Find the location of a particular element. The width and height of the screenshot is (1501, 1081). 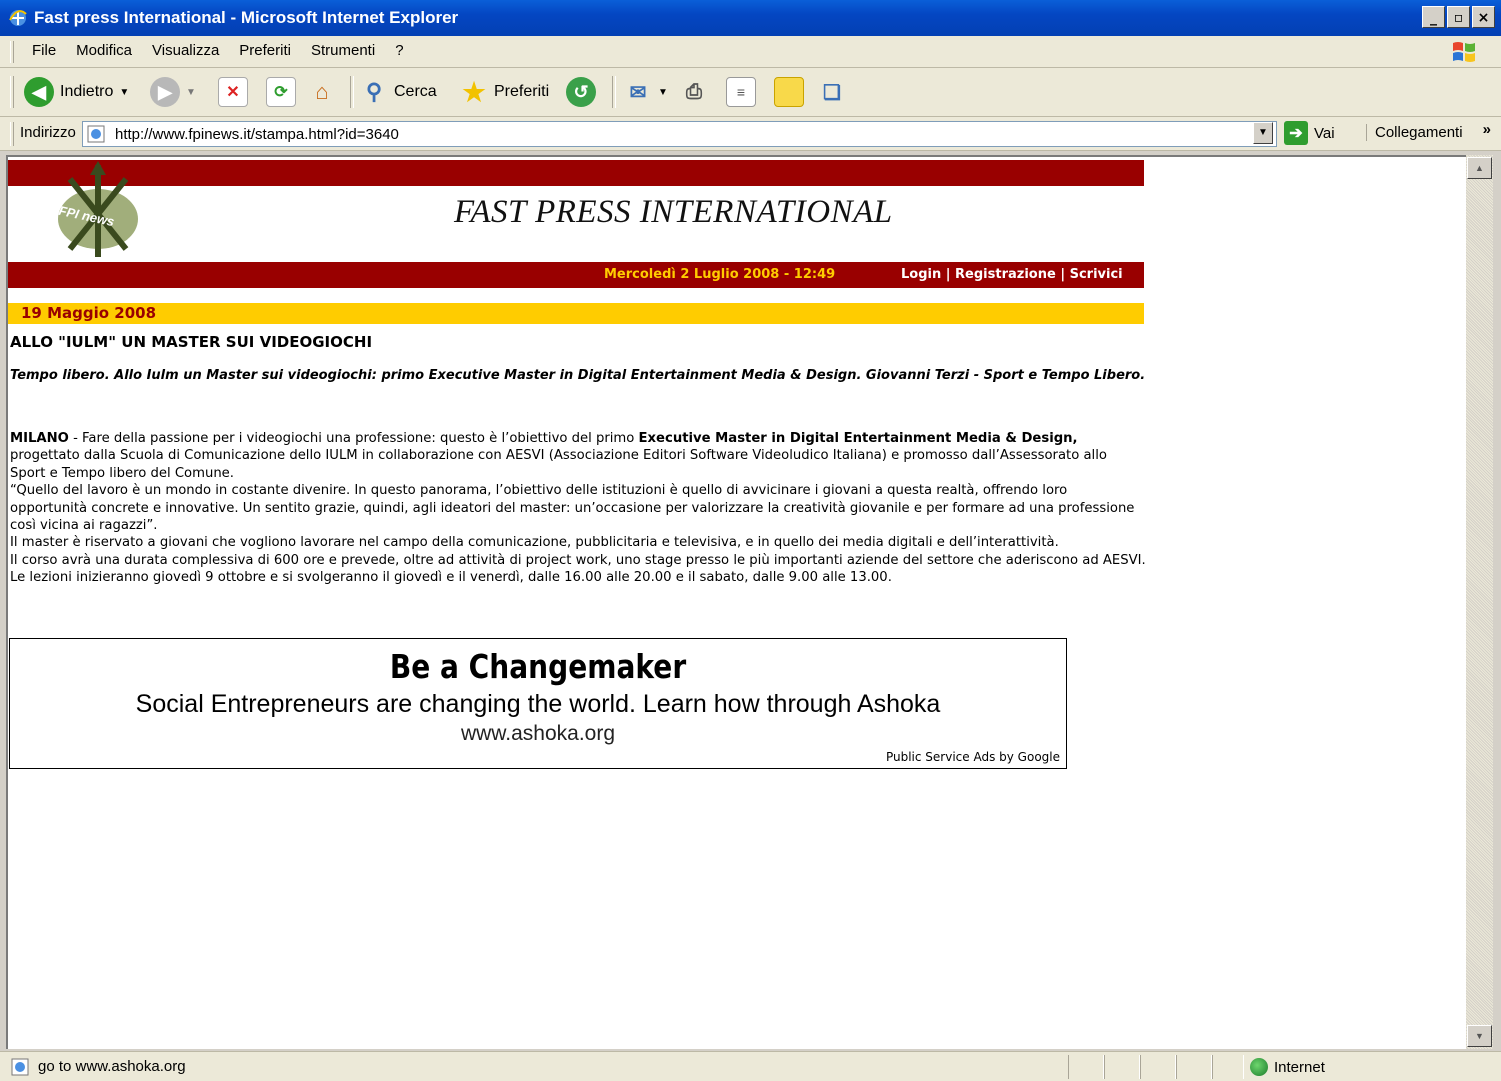

dateline: MILANO is located at coordinates (39, 438).